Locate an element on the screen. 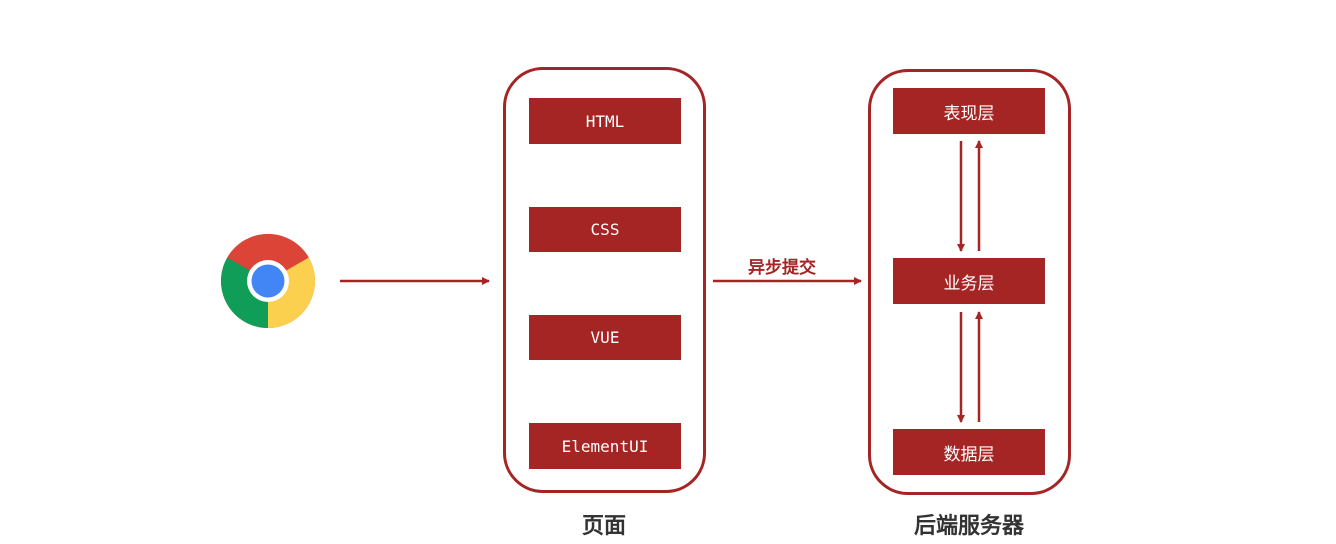 The height and width of the screenshot is (544, 1336). frontend-item-vue: VUE is located at coordinates (605, 337).